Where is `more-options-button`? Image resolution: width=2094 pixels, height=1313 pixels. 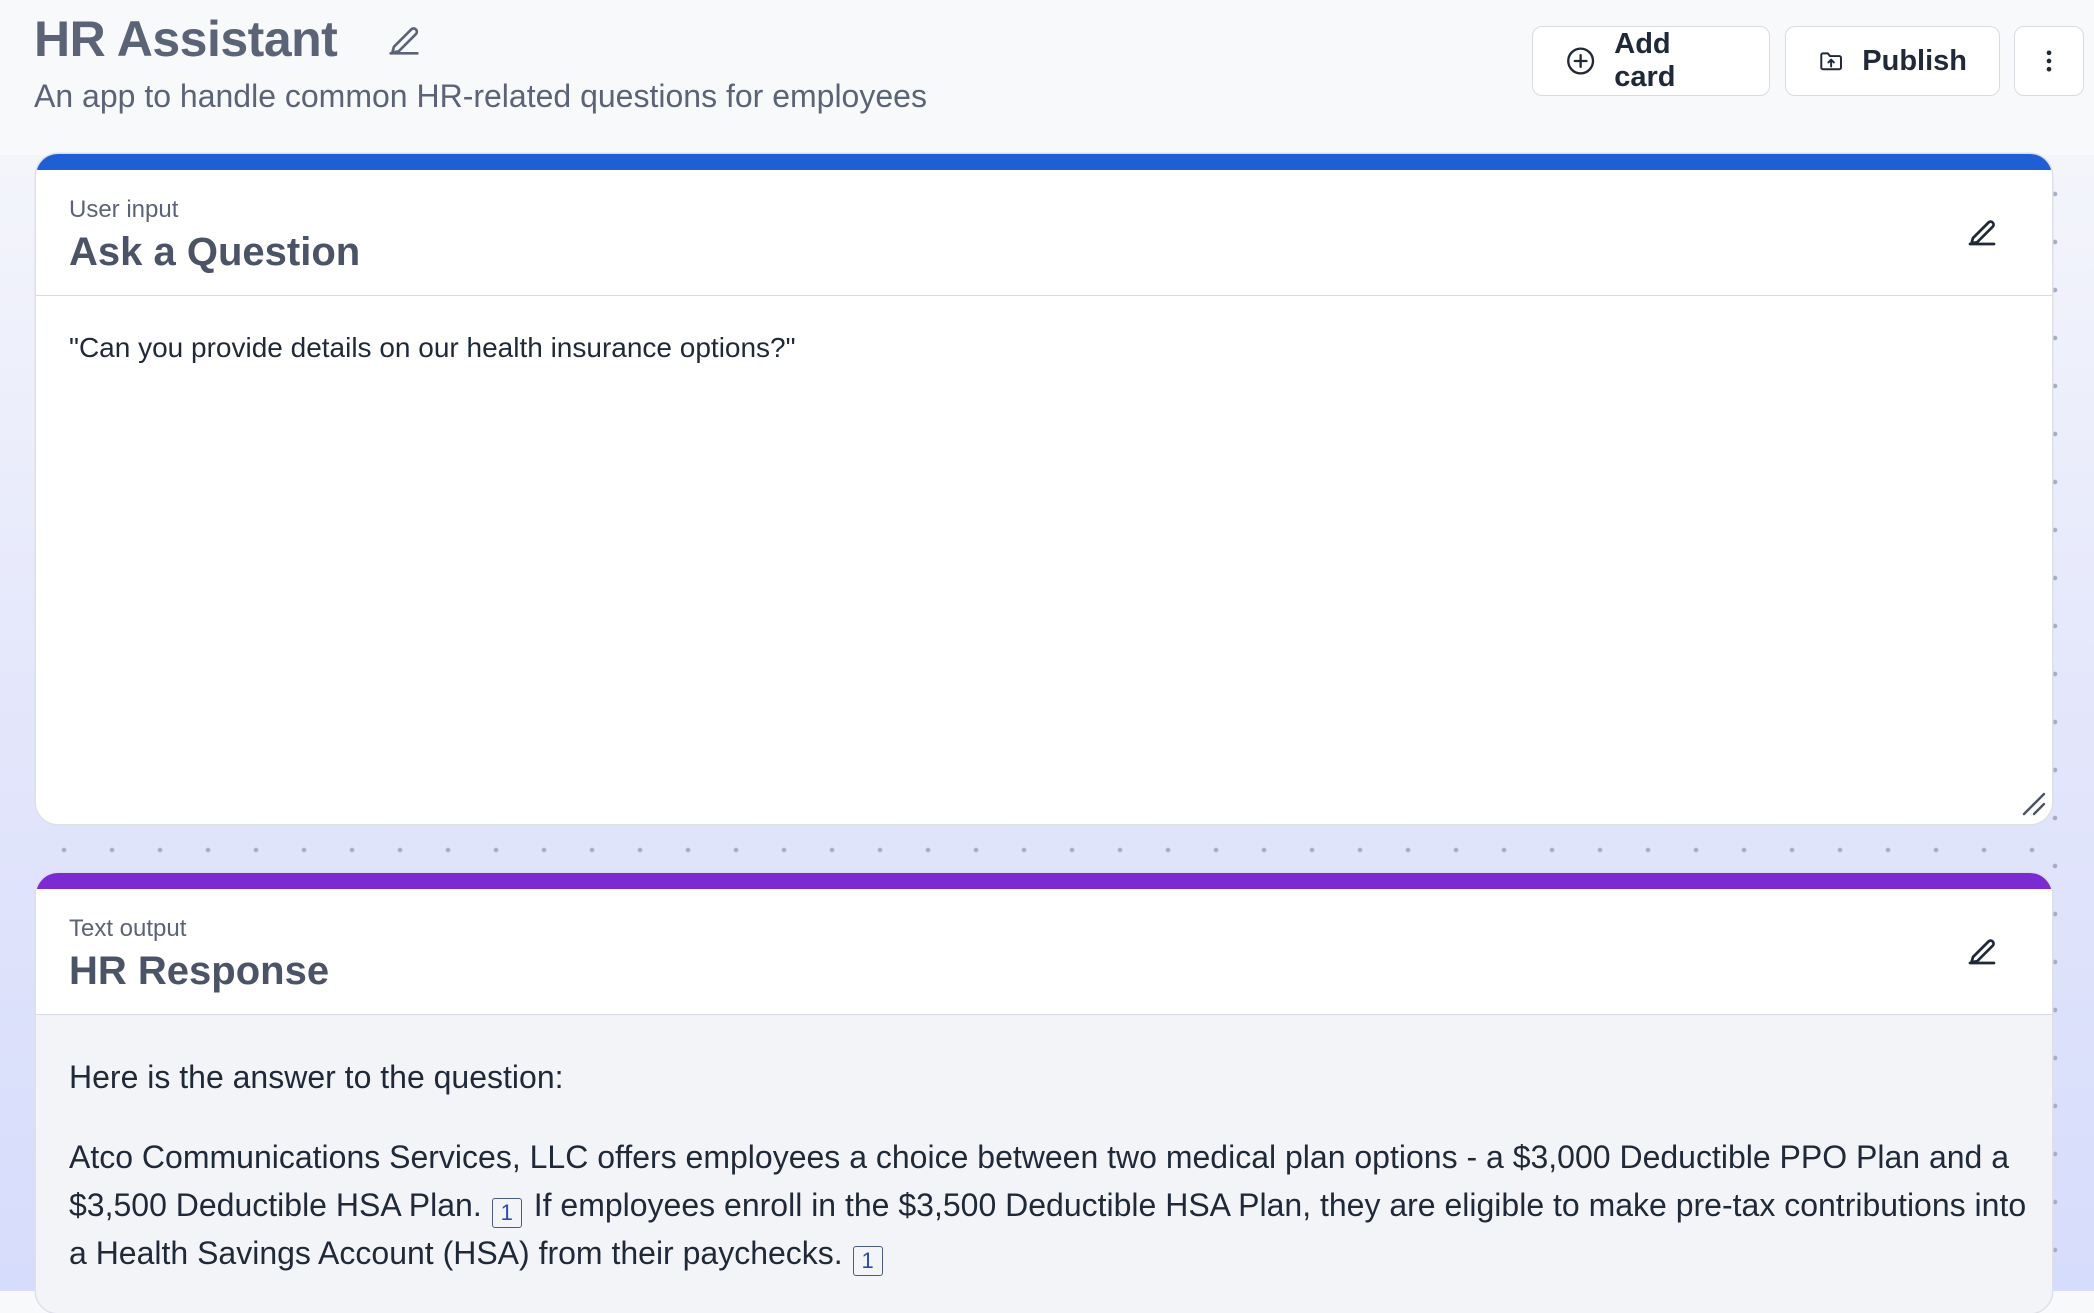 more-options-button is located at coordinates (2049, 61).